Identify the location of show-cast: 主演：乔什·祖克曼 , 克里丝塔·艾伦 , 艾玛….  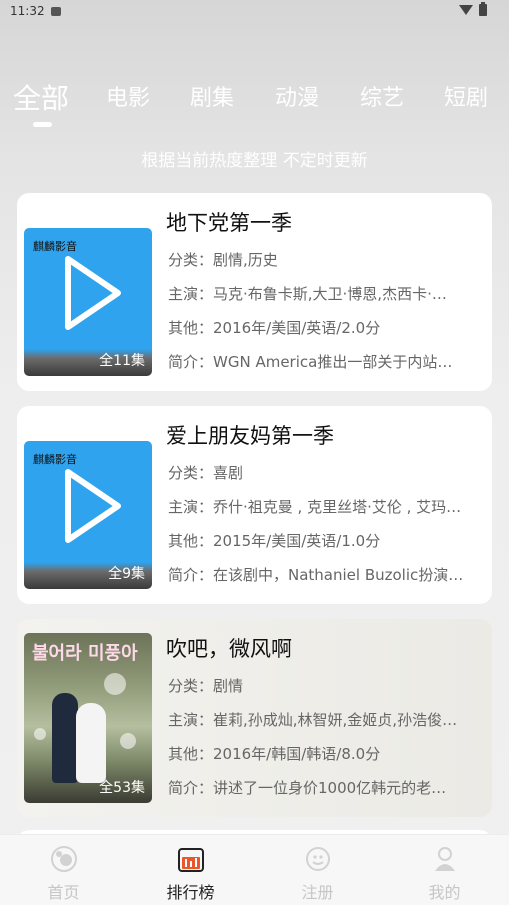
(315, 507).